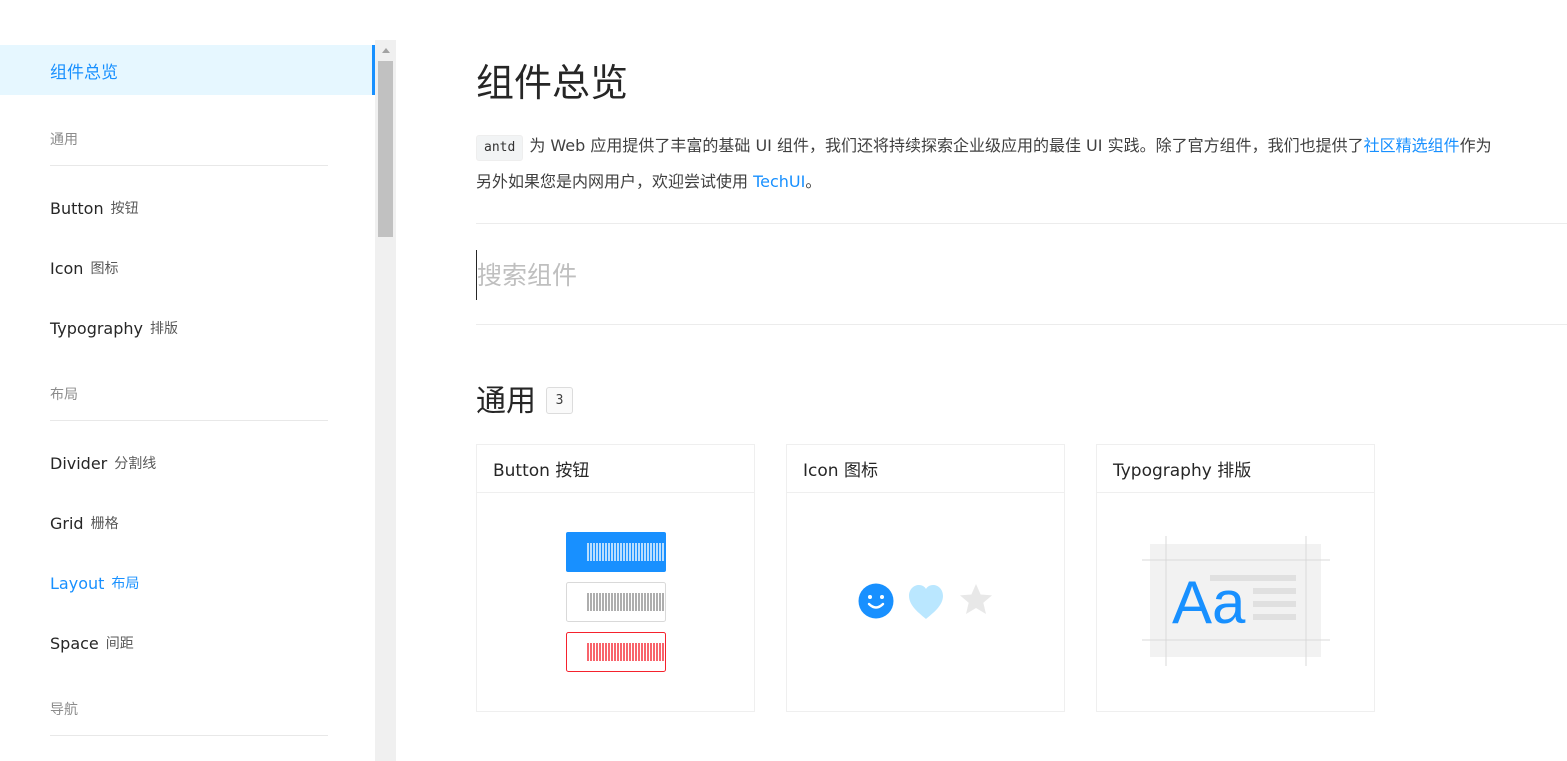 The height and width of the screenshot is (761, 1567). I want to click on card-title: Button 按钮, so click(615, 469).